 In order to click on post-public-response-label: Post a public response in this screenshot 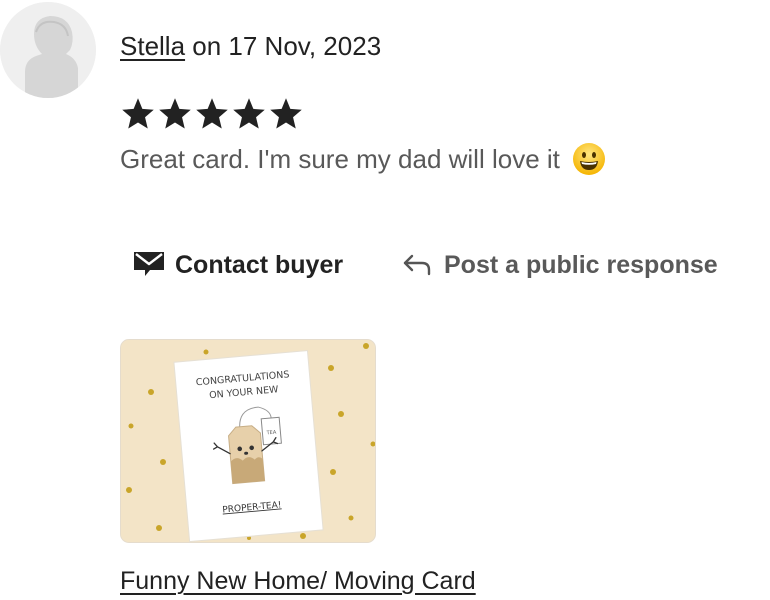, I will do `click(581, 264)`.